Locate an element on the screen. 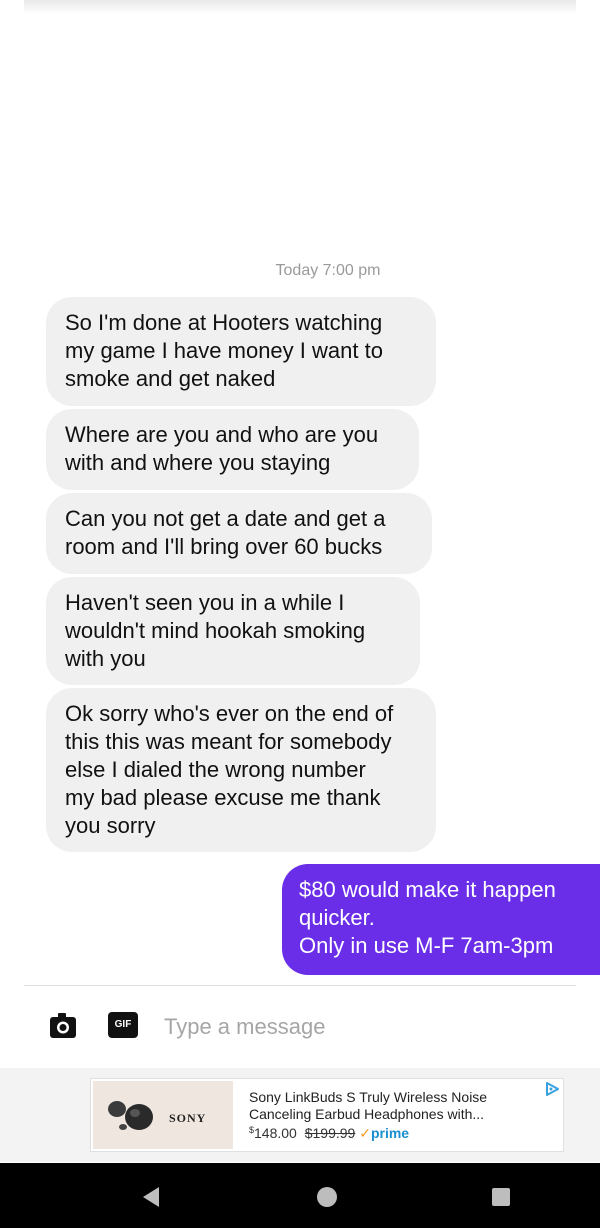  ad-price: 148.00 is located at coordinates (275, 1133).